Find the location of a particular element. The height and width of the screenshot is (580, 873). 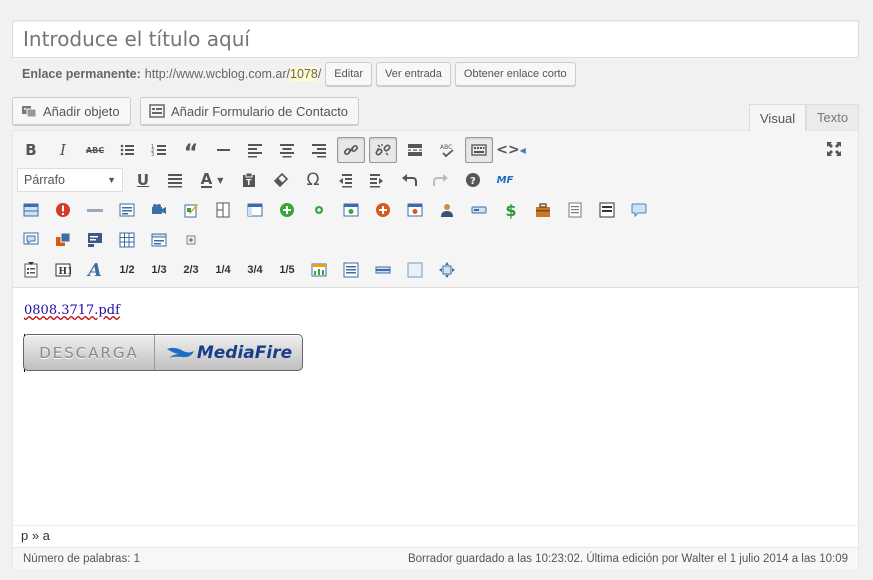

horizontal-line-button is located at coordinates (223, 150).